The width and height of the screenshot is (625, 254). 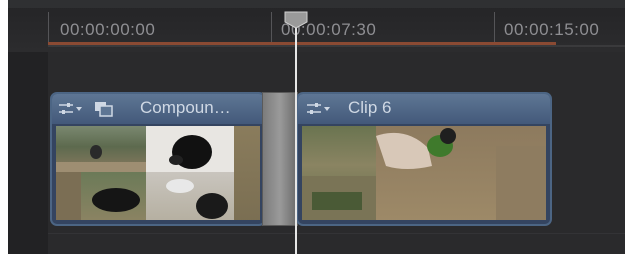 What do you see at coordinates (296, 137) in the screenshot?
I see `playhead` at bounding box center [296, 137].